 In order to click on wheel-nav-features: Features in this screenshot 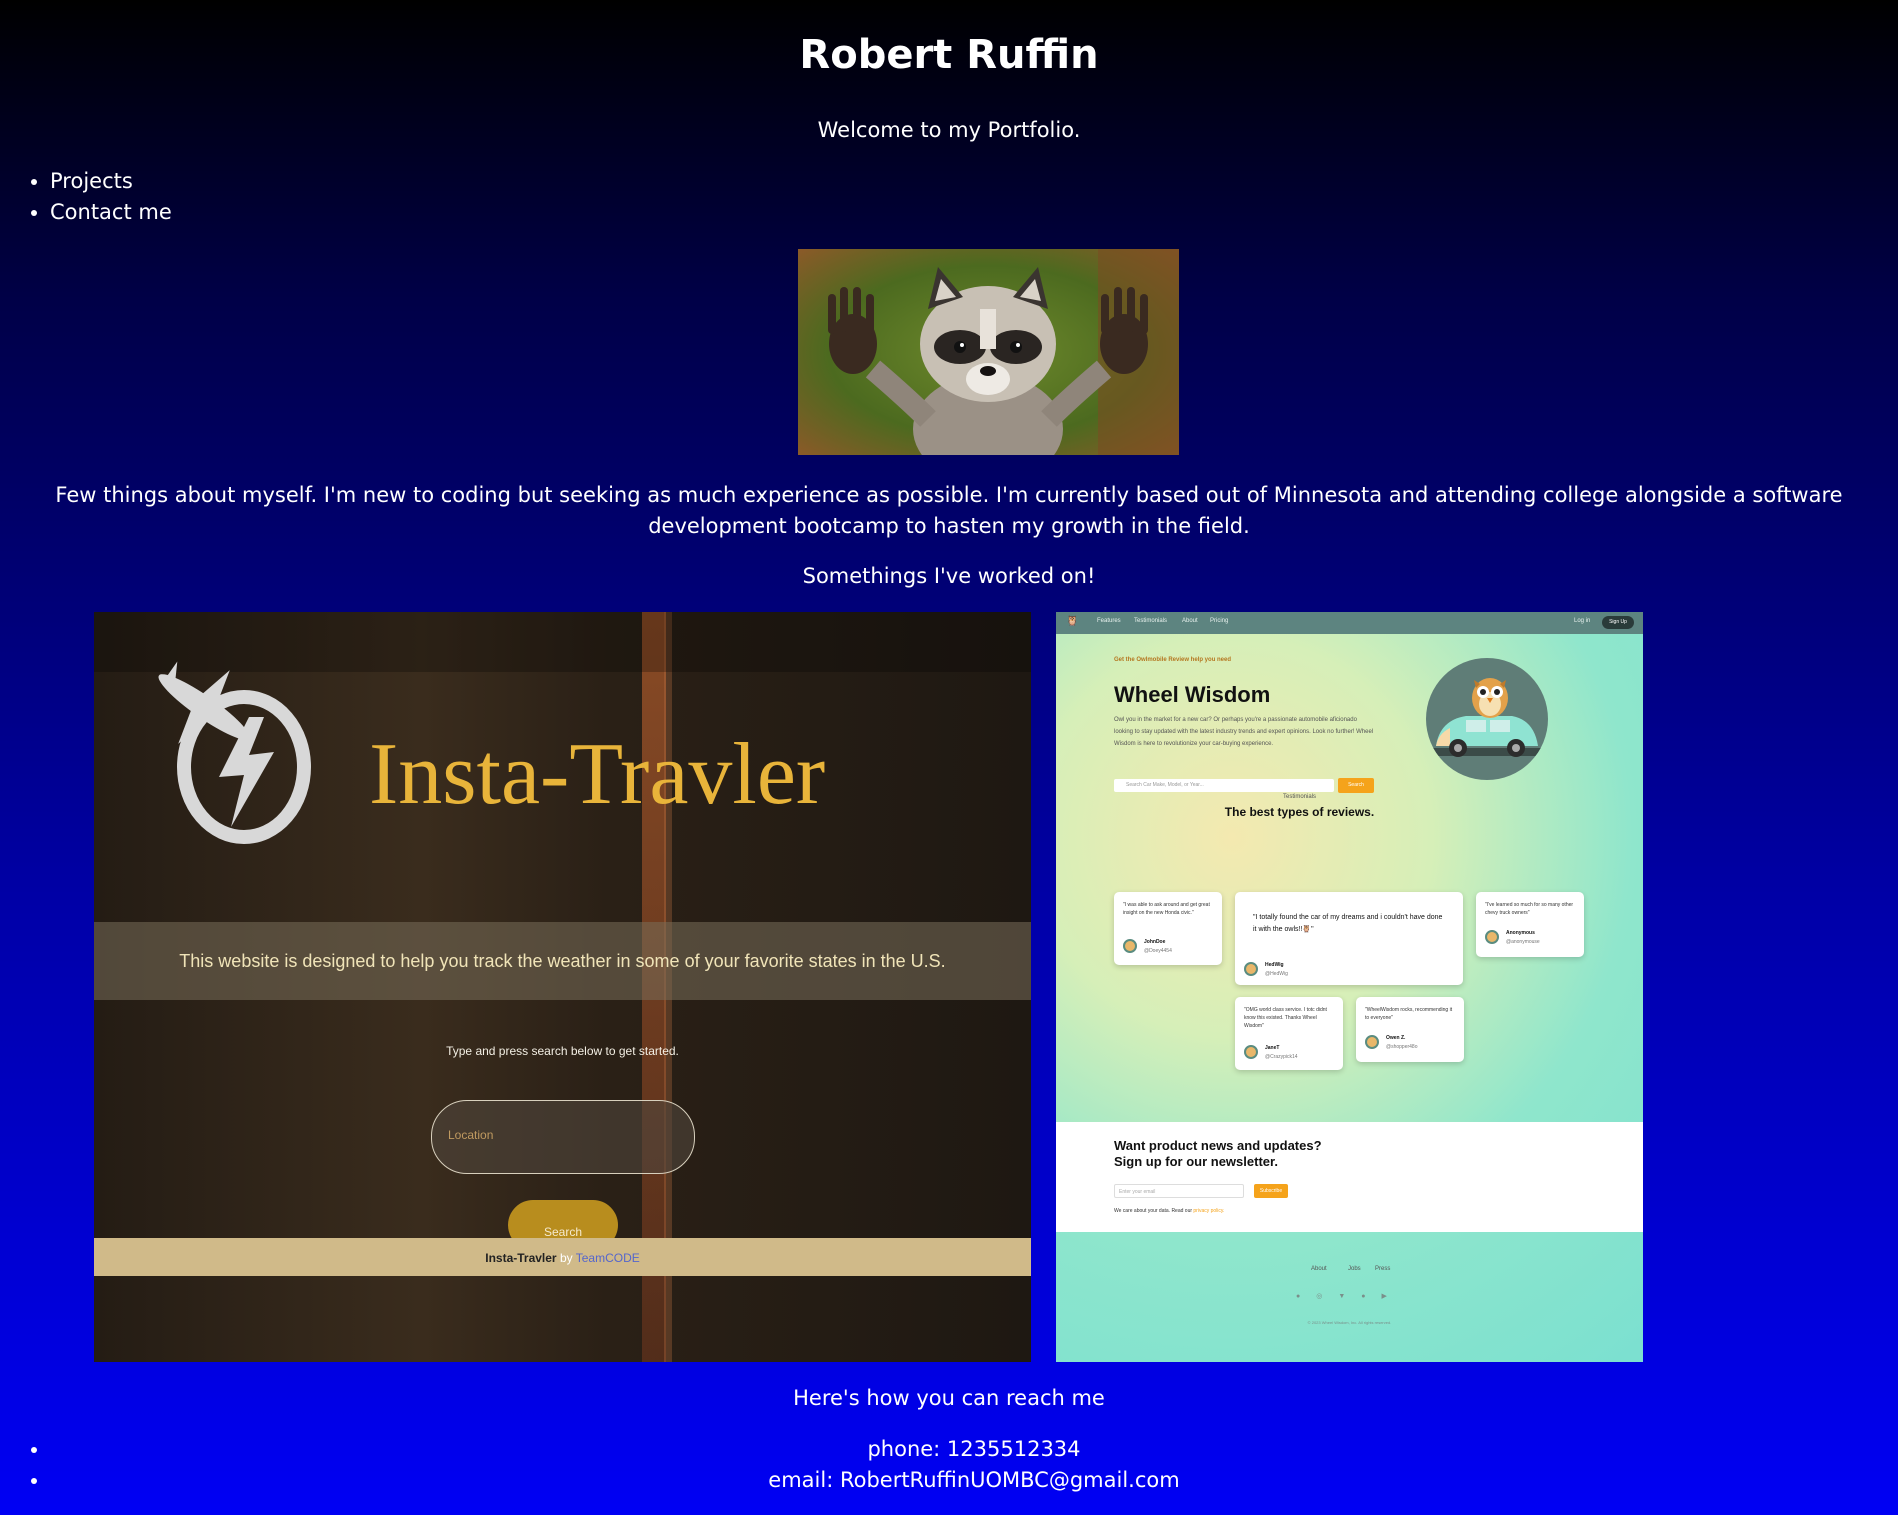, I will do `click(1109, 621)`.